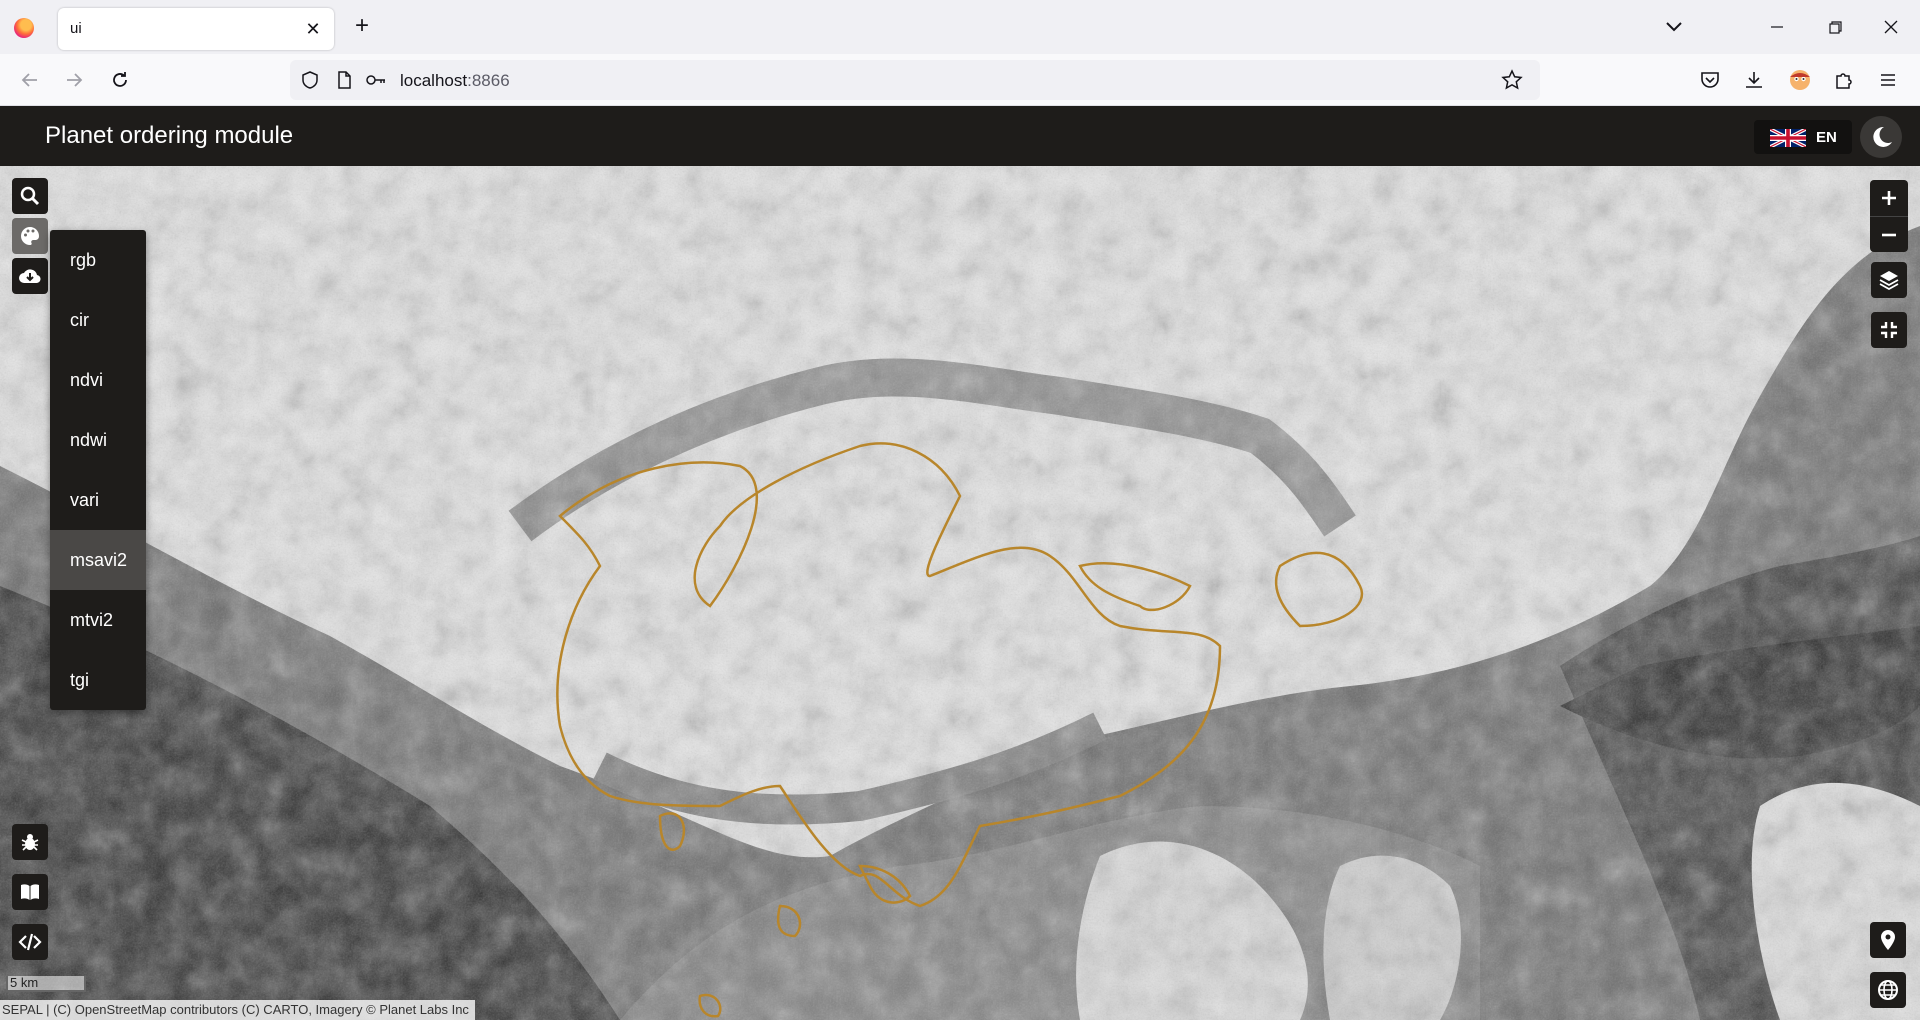  I want to click on layers-button, so click(1889, 280).